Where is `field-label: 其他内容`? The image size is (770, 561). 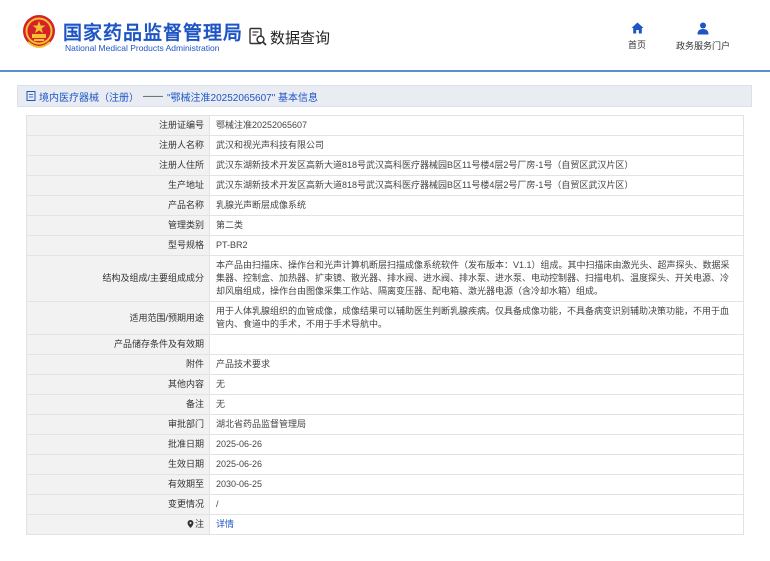
field-label: 其他内容 is located at coordinates (118, 384).